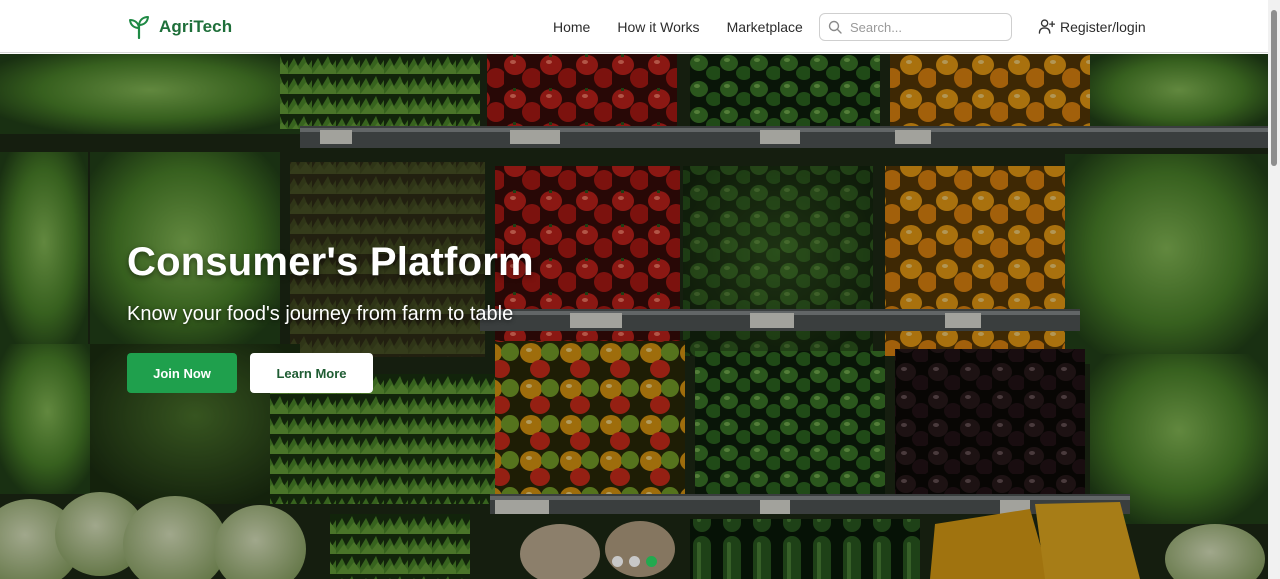 This screenshot has width=1280, height=579. I want to click on hero-title: Consumer's Platform, so click(330, 262).